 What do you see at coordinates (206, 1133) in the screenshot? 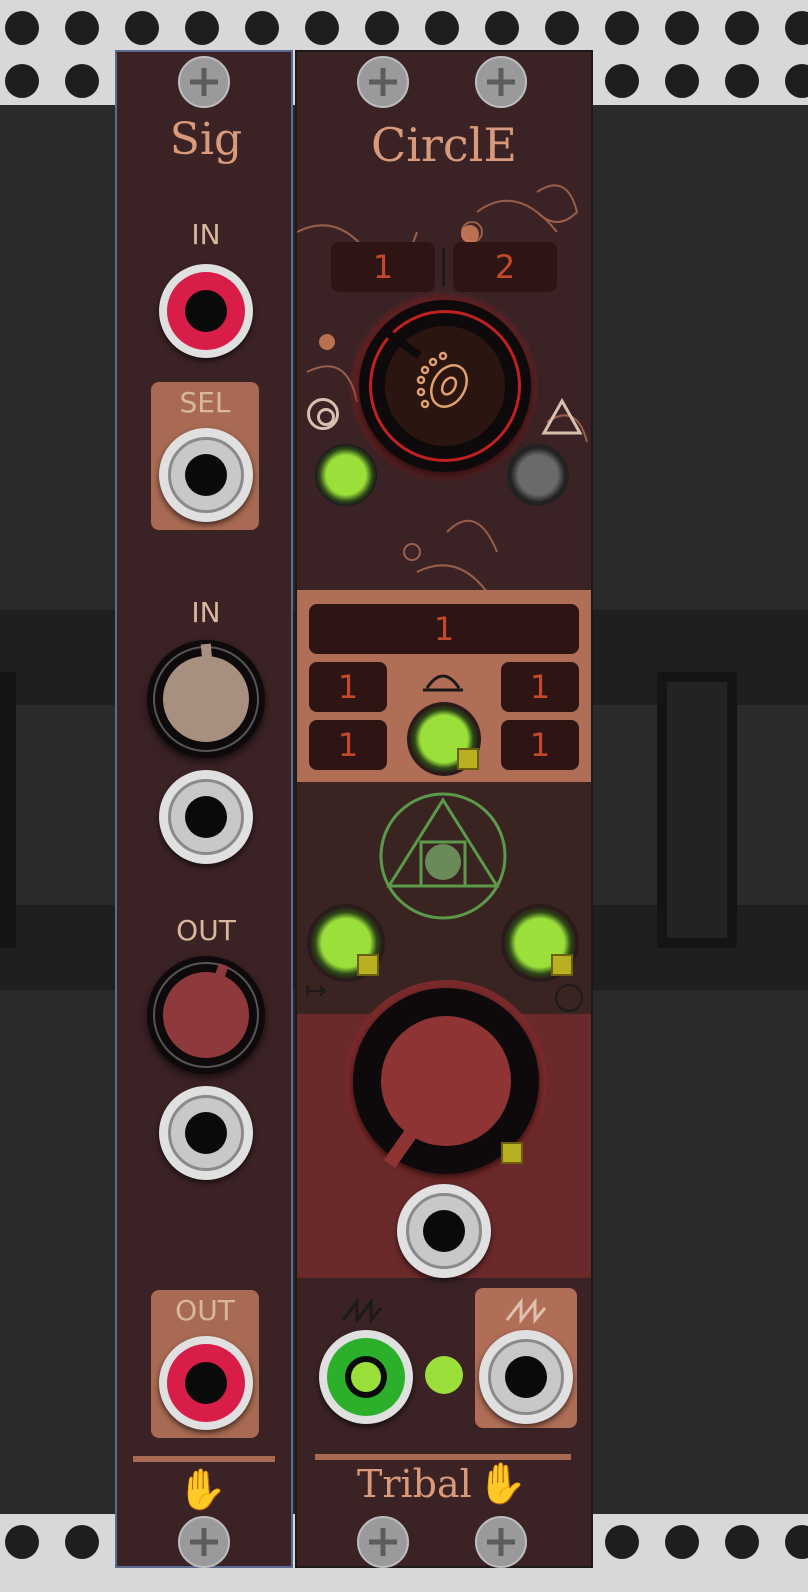
I see `out-cv-jack` at bounding box center [206, 1133].